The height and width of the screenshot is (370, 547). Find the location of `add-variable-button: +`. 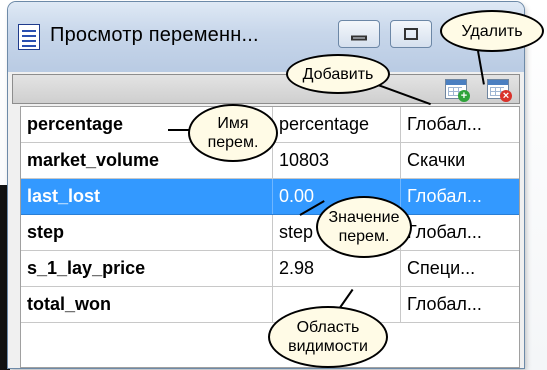

add-variable-button: + is located at coordinates (457, 90).